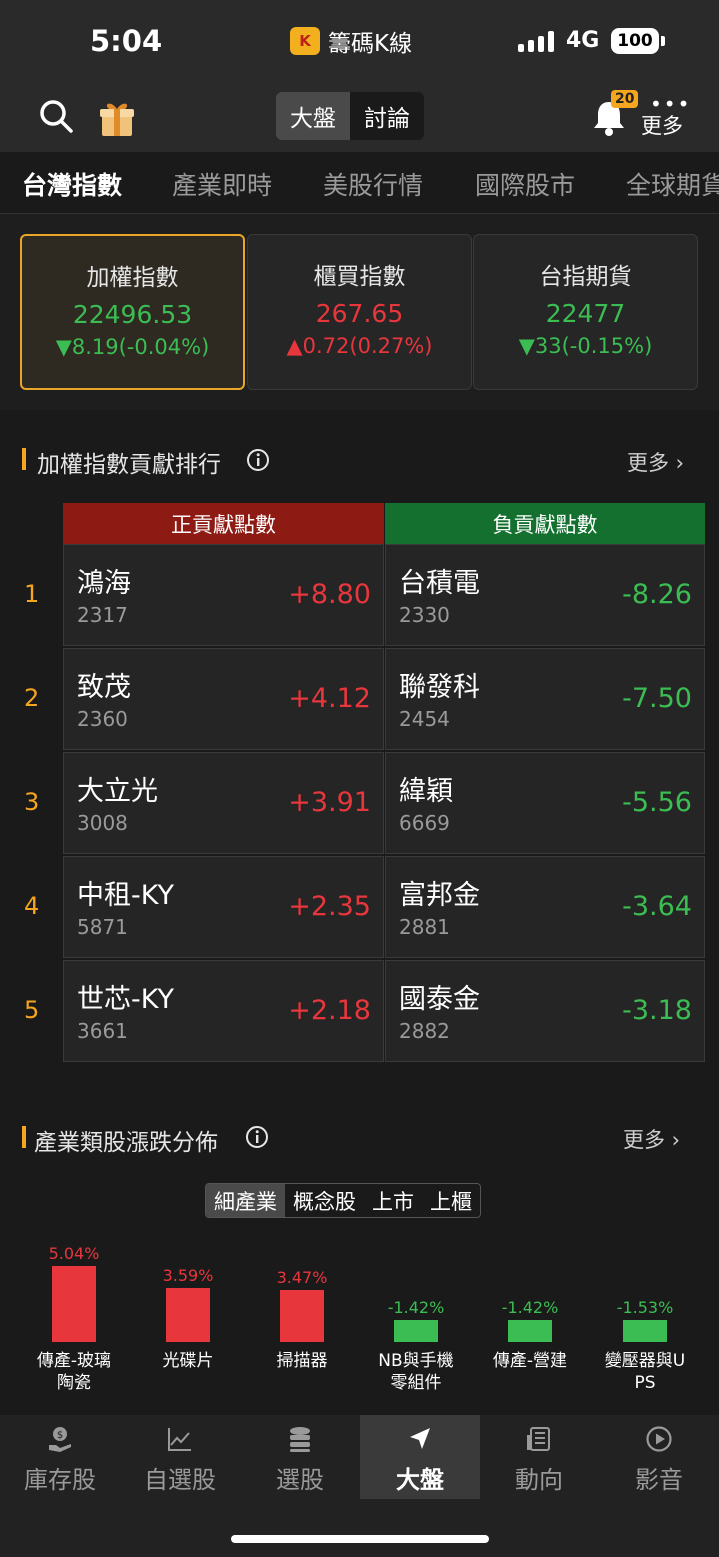 The height and width of the screenshot is (1557, 719). Describe the element at coordinates (223, 595) in the screenshot. I see `positive-stock-cell: 鴻海 2317 +8.80` at that location.